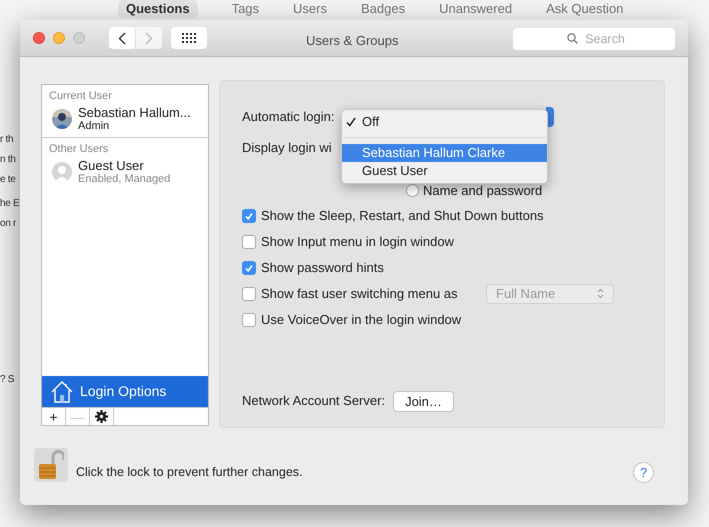  What do you see at coordinates (189, 472) in the screenshot?
I see `lock-message: Click the lock to prevent further changes.` at bounding box center [189, 472].